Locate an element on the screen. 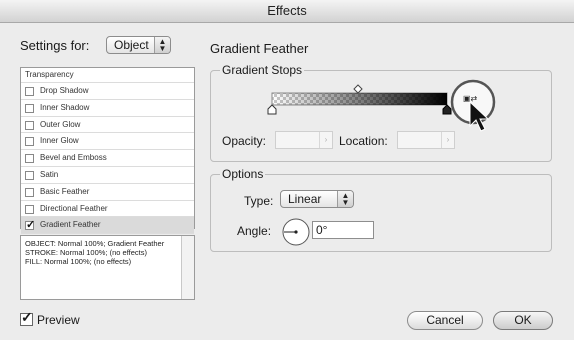 Image resolution: width=574 pixels, height=340 pixels. effect-label: Outer Glow is located at coordinates (60, 124).